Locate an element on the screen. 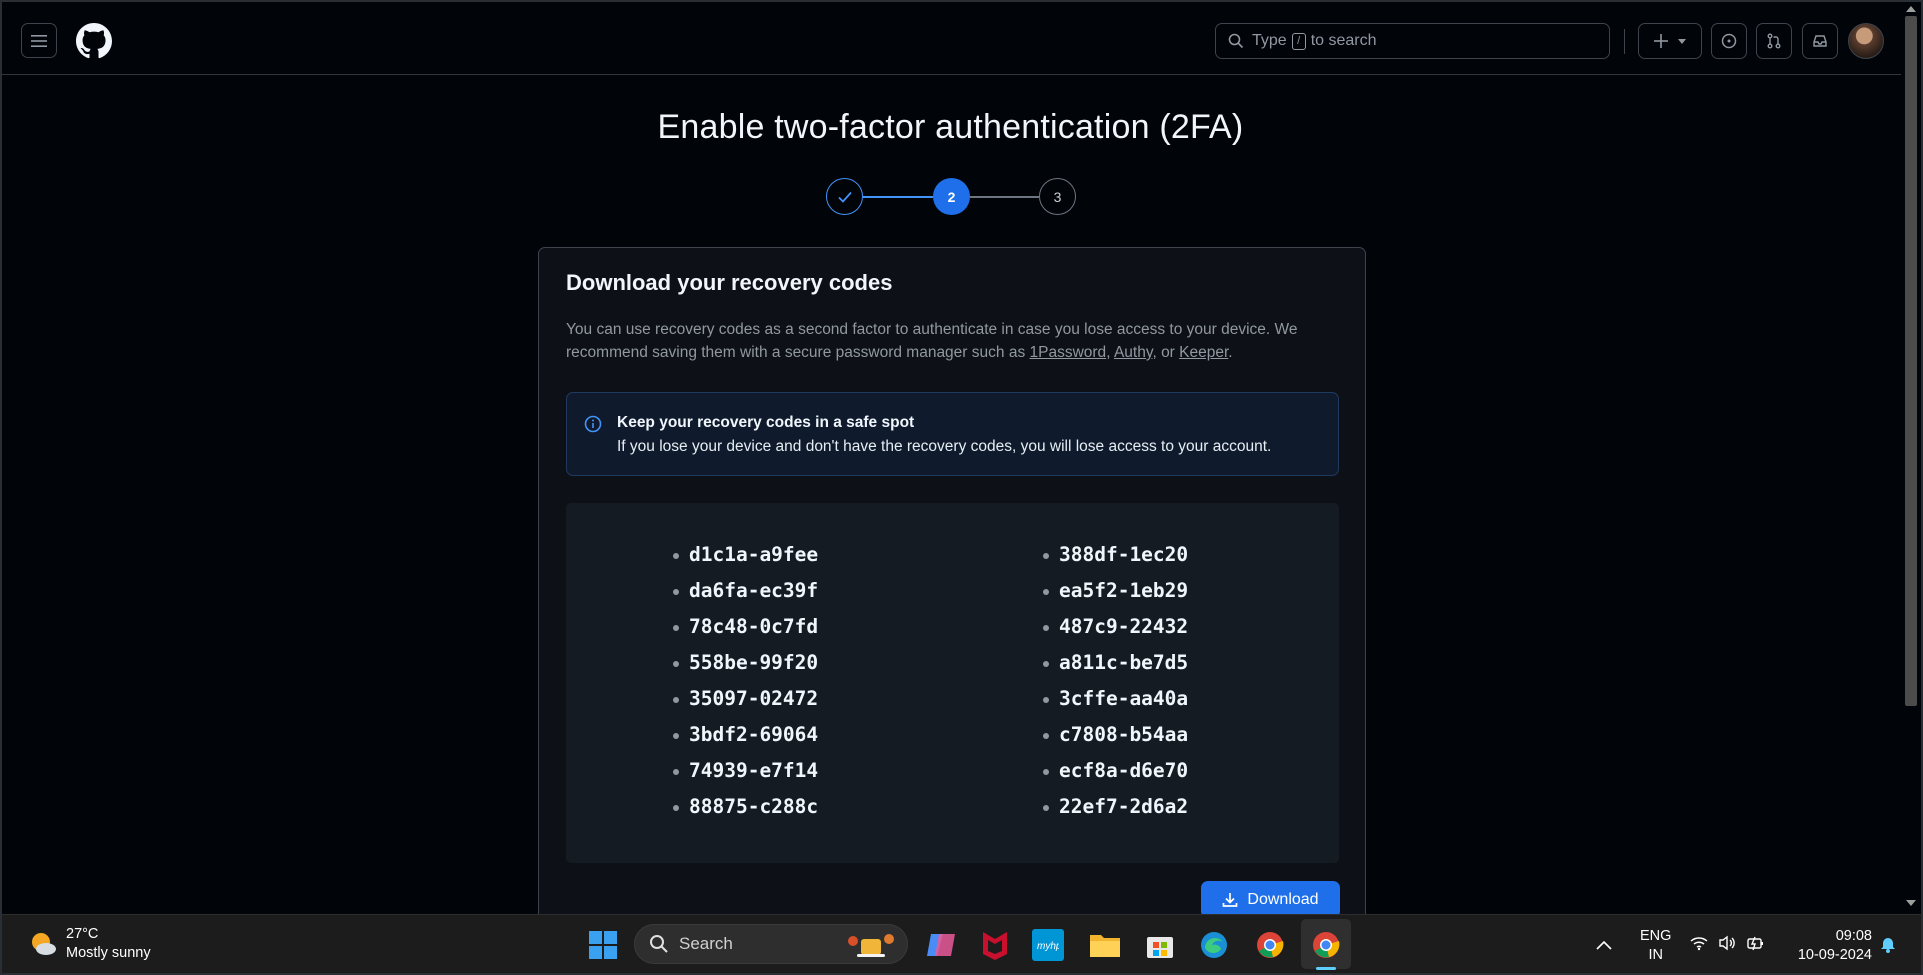  windows-taskbar: 27°C Mostly sunny Search myhp ENG IN is located at coordinates (961, 943).